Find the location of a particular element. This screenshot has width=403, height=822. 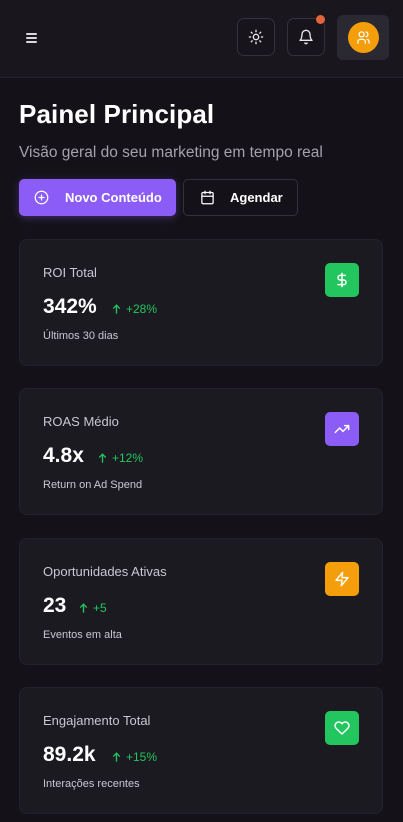

bell-icon is located at coordinates (306, 37).